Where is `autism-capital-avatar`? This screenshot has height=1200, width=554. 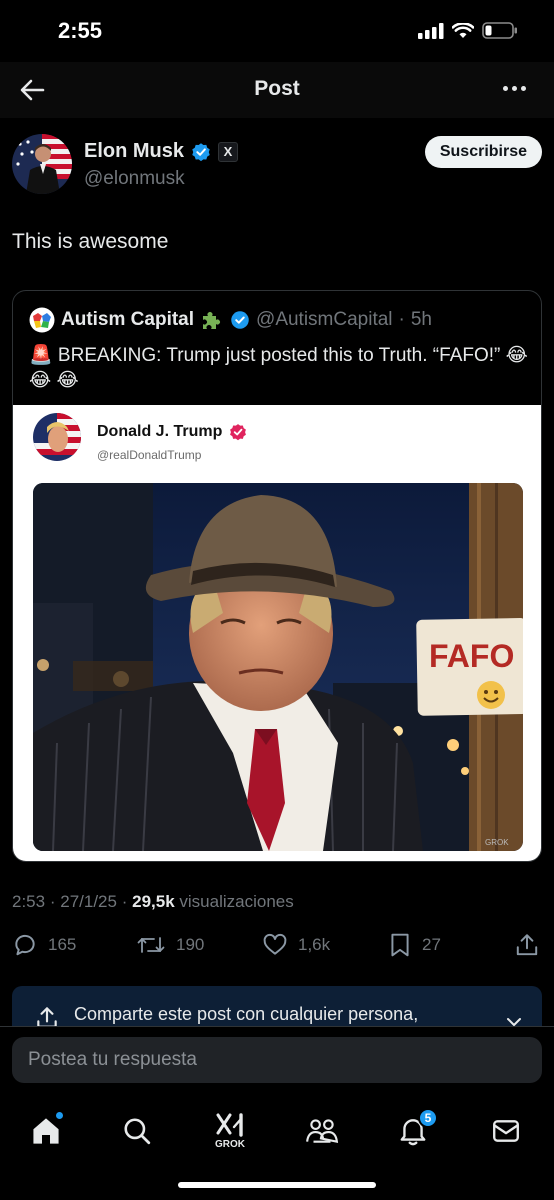
autism-capital-avatar is located at coordinates (42, 320).